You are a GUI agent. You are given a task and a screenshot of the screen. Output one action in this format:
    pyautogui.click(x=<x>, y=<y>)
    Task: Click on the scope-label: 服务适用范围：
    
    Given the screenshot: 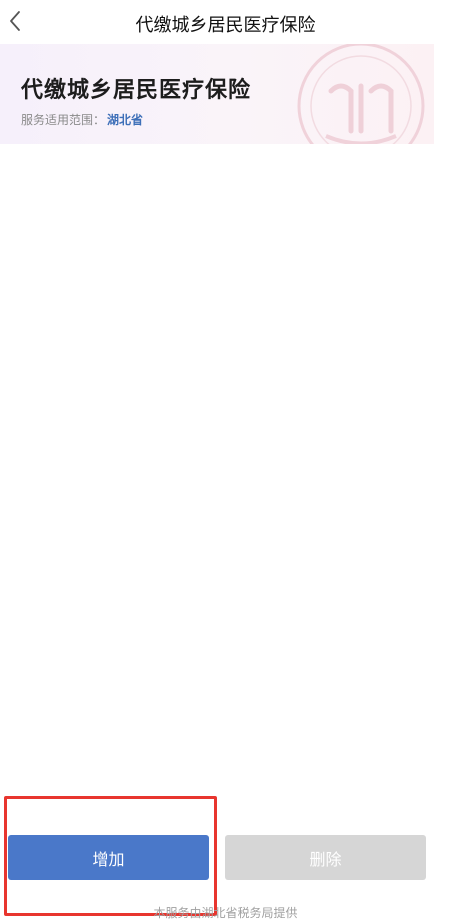 What is the action you would take?
    pyautogui.click(x=63, y=120)
    